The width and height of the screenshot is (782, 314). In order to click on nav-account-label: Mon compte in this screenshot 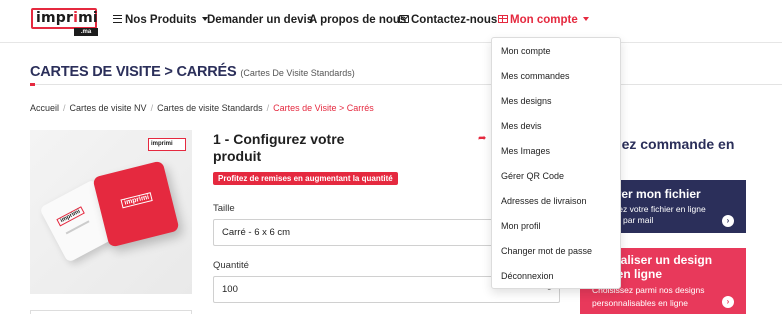, I will do `click(544, 20)`.